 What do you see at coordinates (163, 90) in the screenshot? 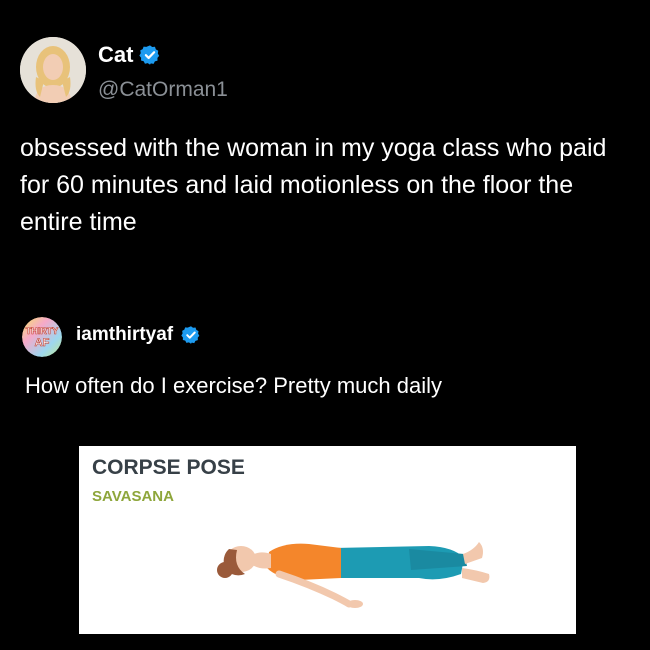
I see `author-handle: @CatOrman1` at bounding box center [163, 90].